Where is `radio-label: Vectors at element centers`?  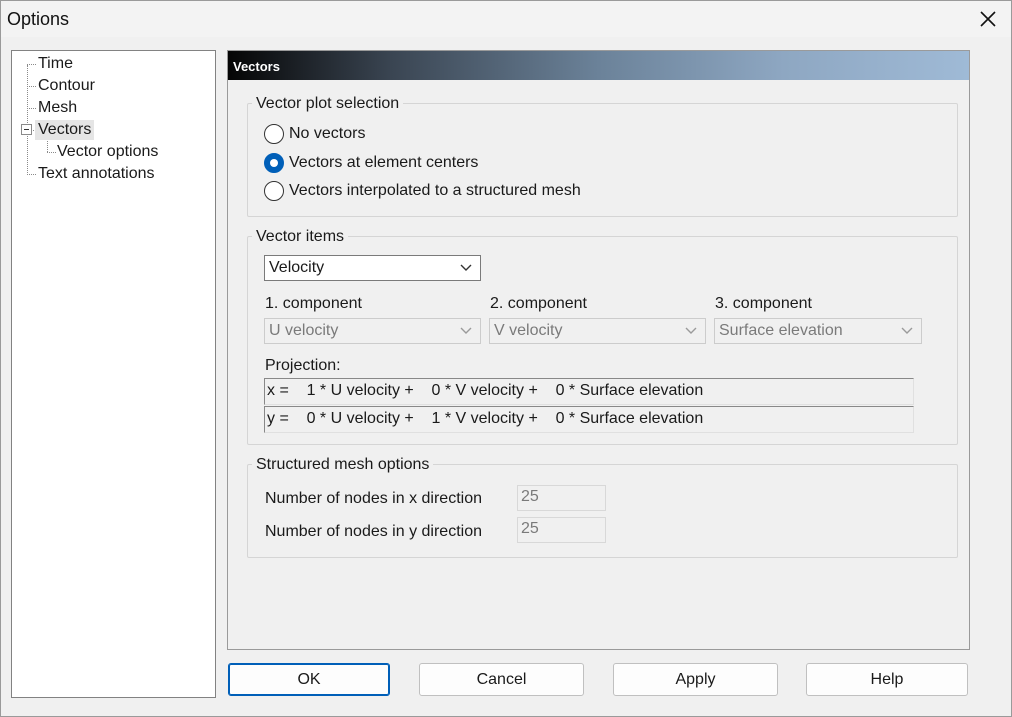
radio-label: Vectors at element centers is located at coordinates (384, 162).